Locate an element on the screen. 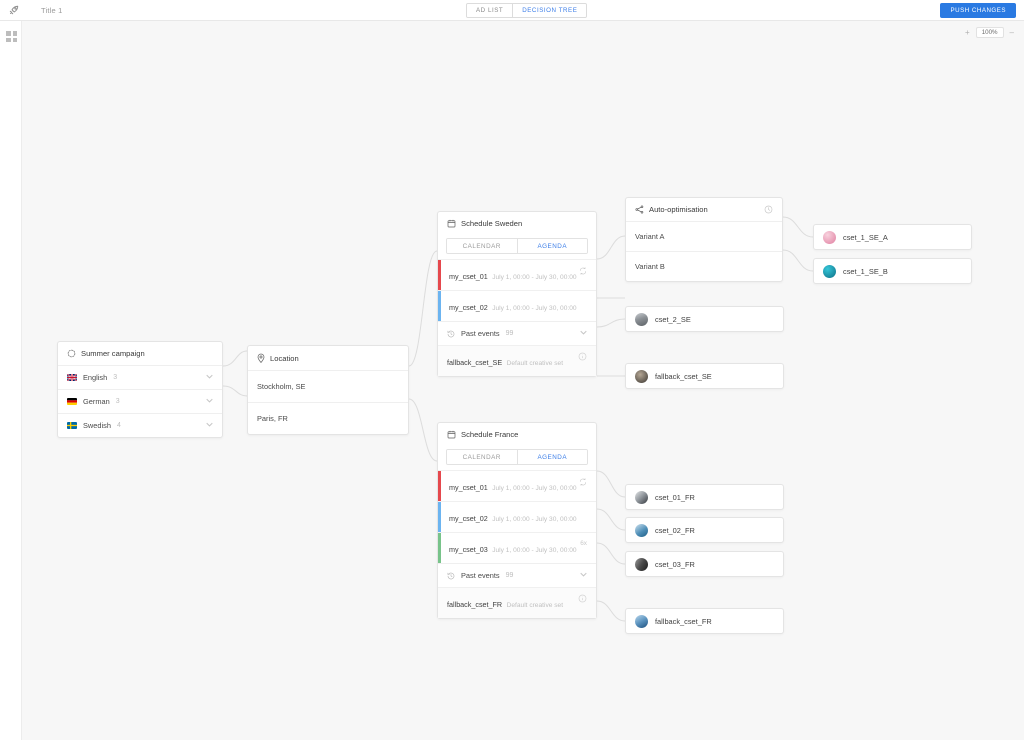 The image size is (1024, 740). campaign-language-german: German 3 is located at coordinates (140, 401).